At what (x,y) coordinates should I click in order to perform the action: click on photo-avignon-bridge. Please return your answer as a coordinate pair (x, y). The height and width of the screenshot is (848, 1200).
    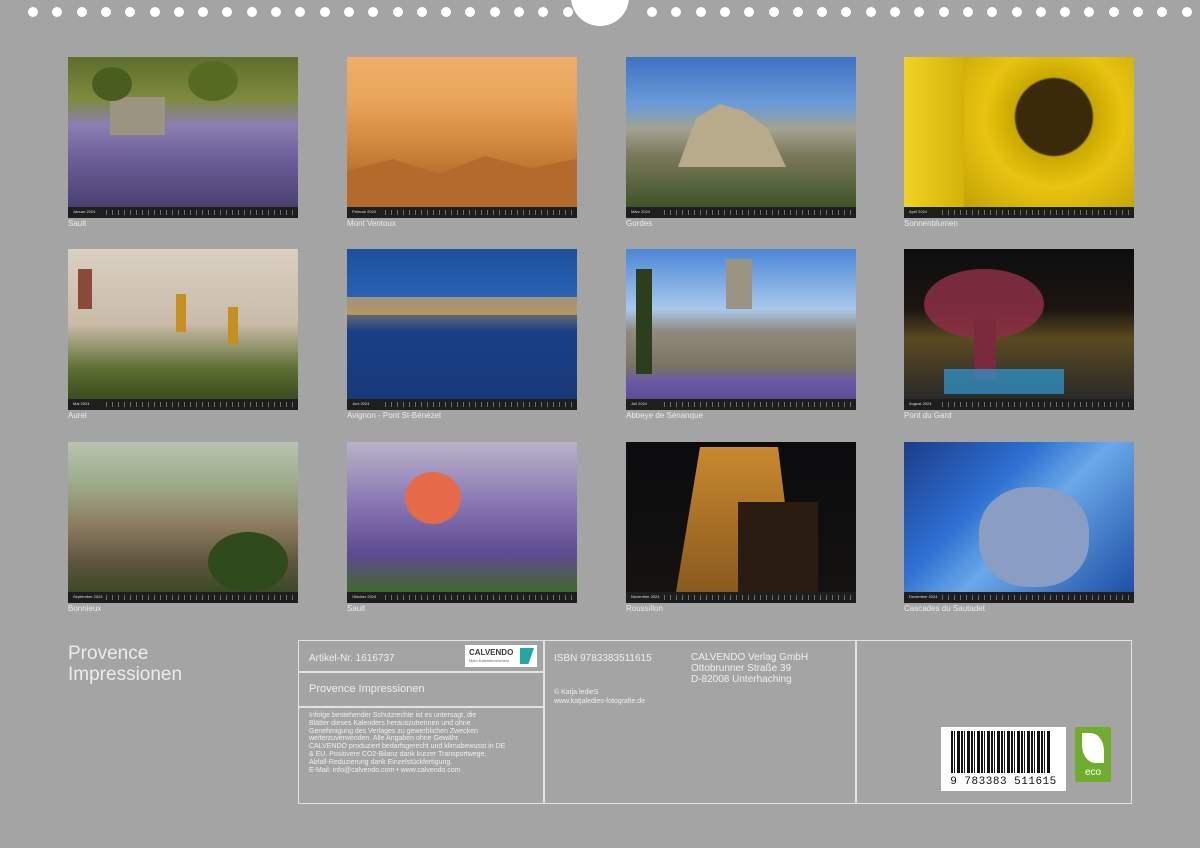
    Looking at the image, I should click on (462, 324).